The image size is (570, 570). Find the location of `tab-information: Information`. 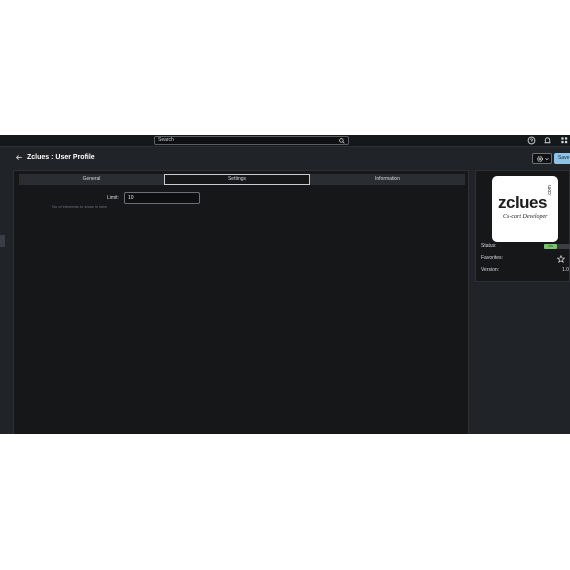

tab-information: Information is located at coordinates (387, 179).